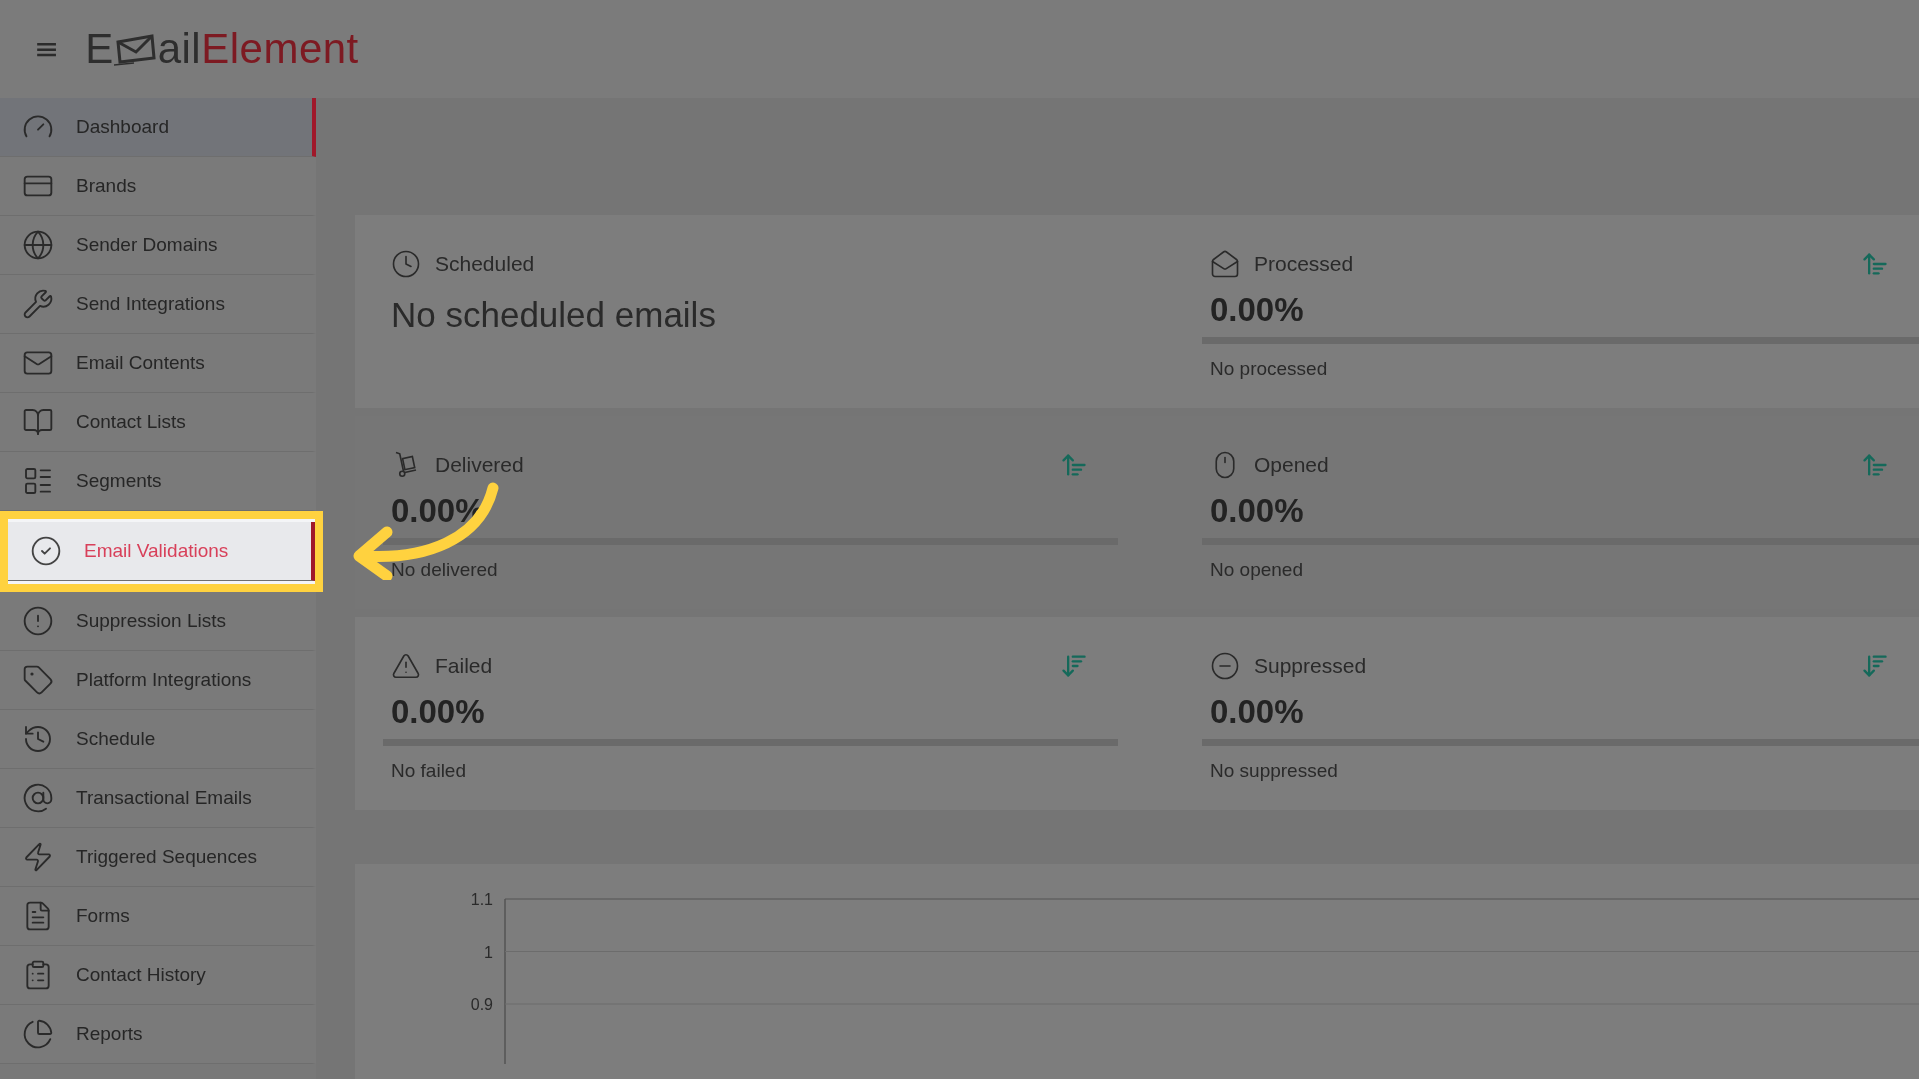  I want to click on envelope-icon, so click(1225, 264).